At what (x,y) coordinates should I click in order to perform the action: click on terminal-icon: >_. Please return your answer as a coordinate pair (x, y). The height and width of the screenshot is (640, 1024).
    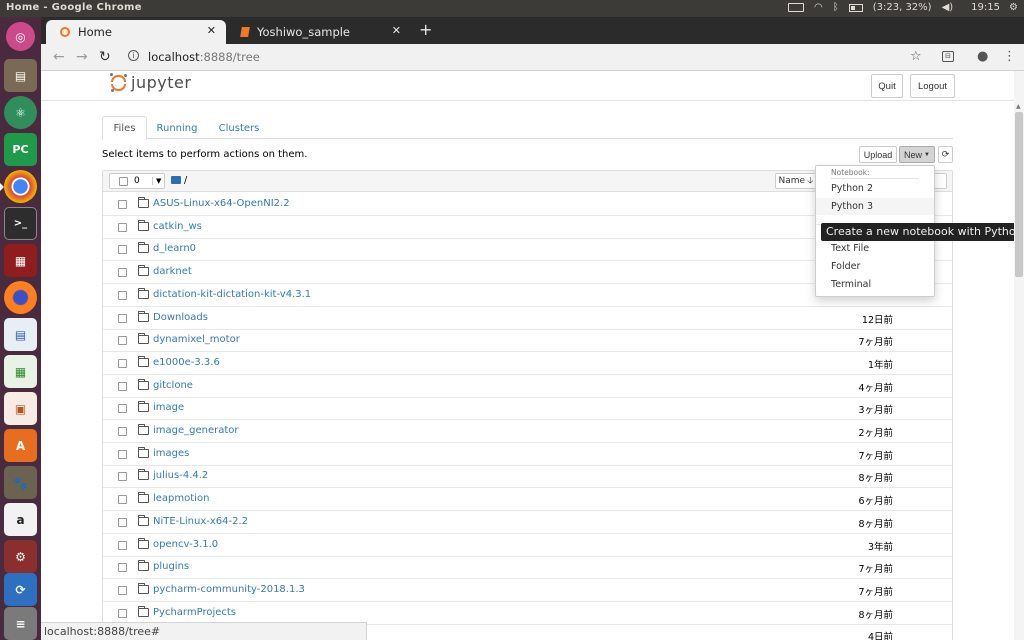
    Looking at the image, I should click on (20, 223).